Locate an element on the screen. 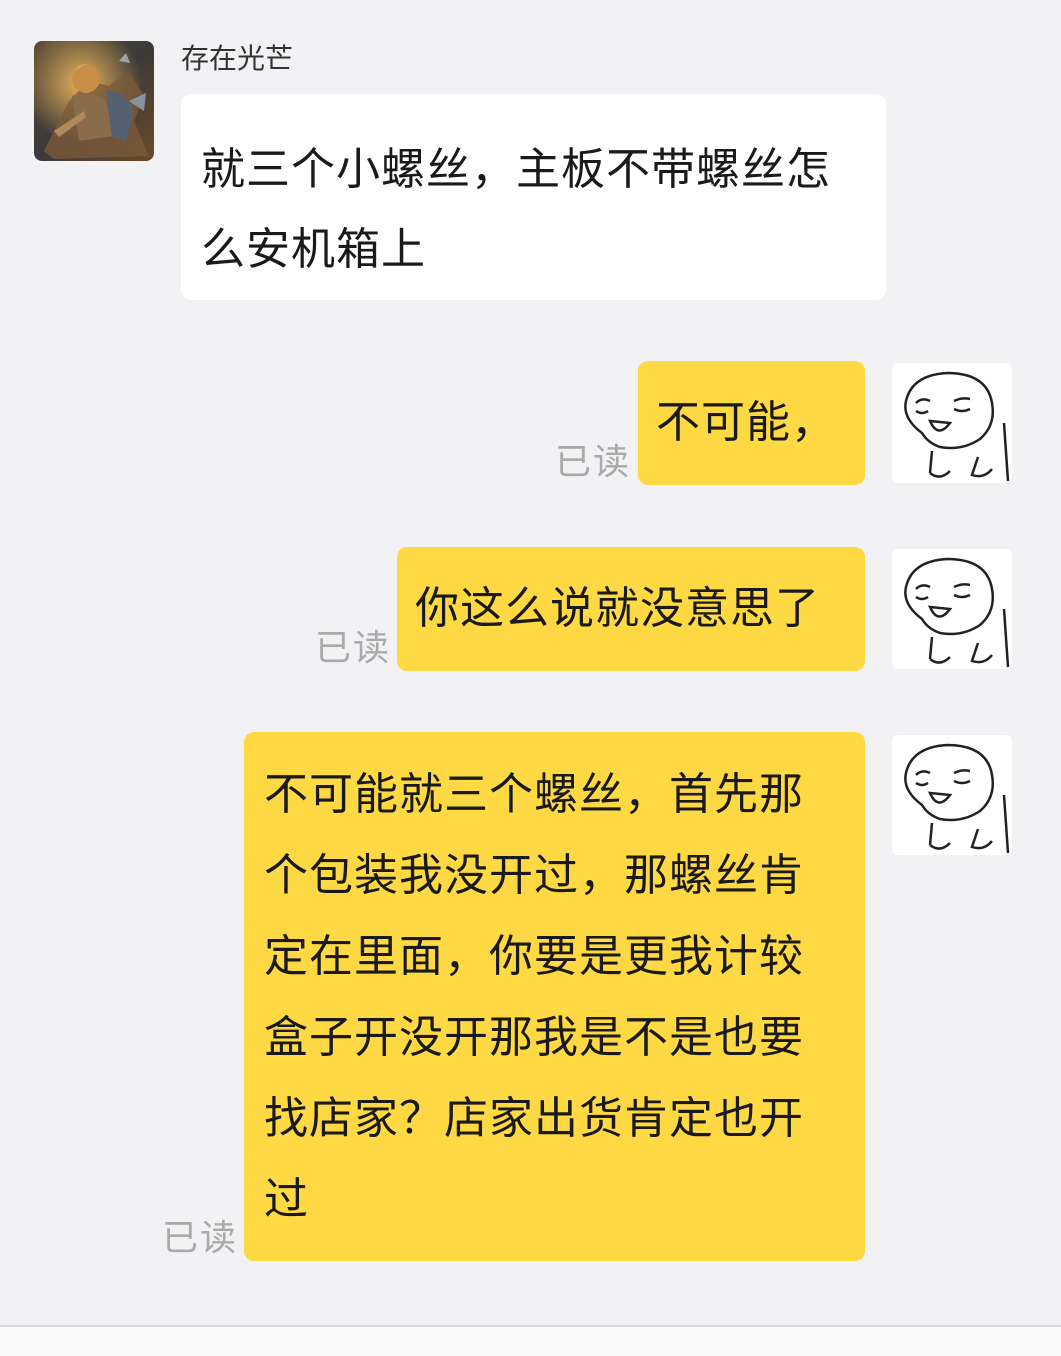 The image size is (1061, 1356). contact-name: 存在光芒 is located at coordinates (237, 58).